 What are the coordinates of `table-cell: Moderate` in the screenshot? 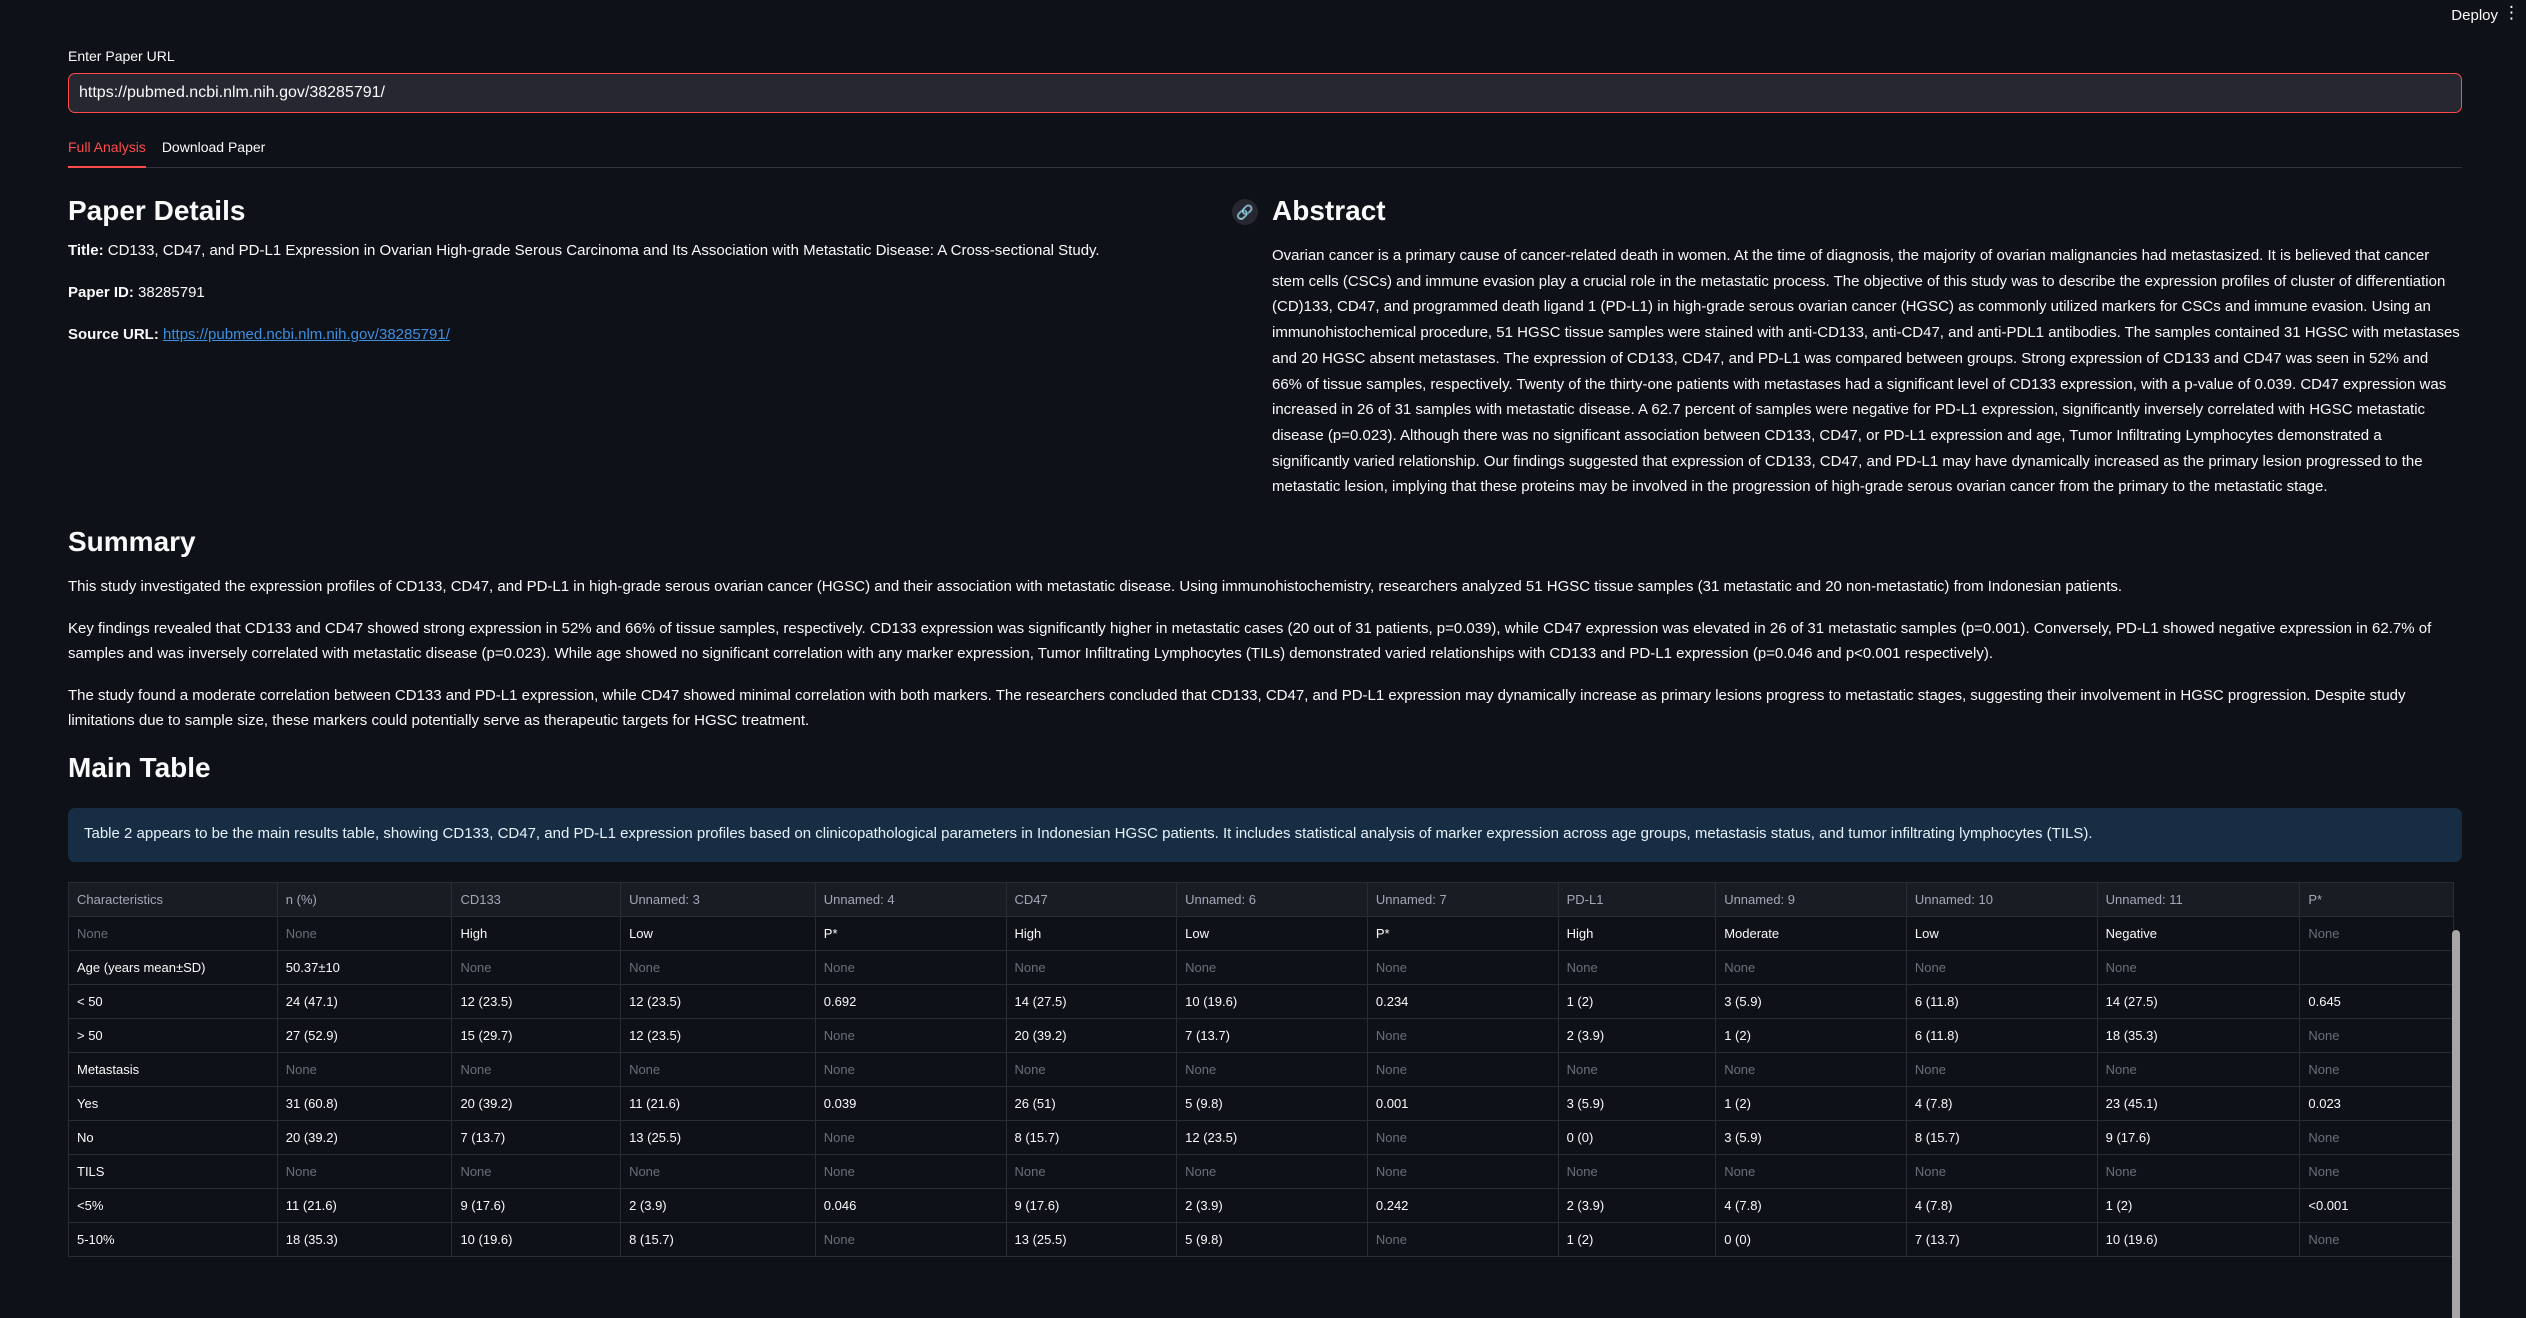 It's located at (1811, 933).